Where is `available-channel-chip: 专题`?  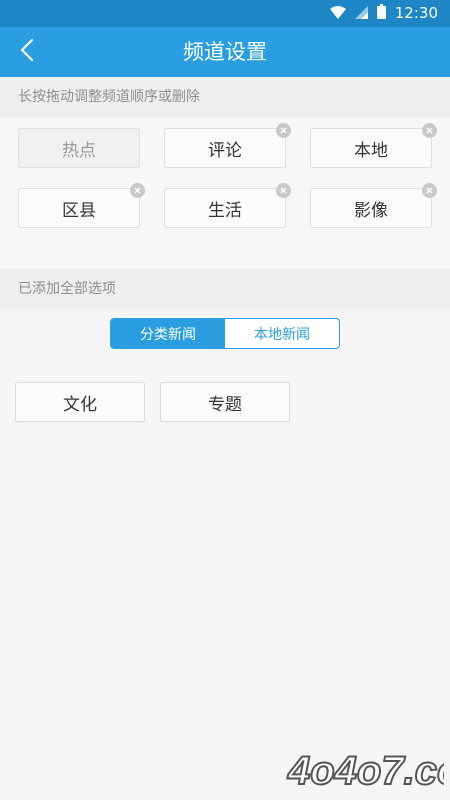 available-channel-chip: 专题 is located at coordinates (225, 402).